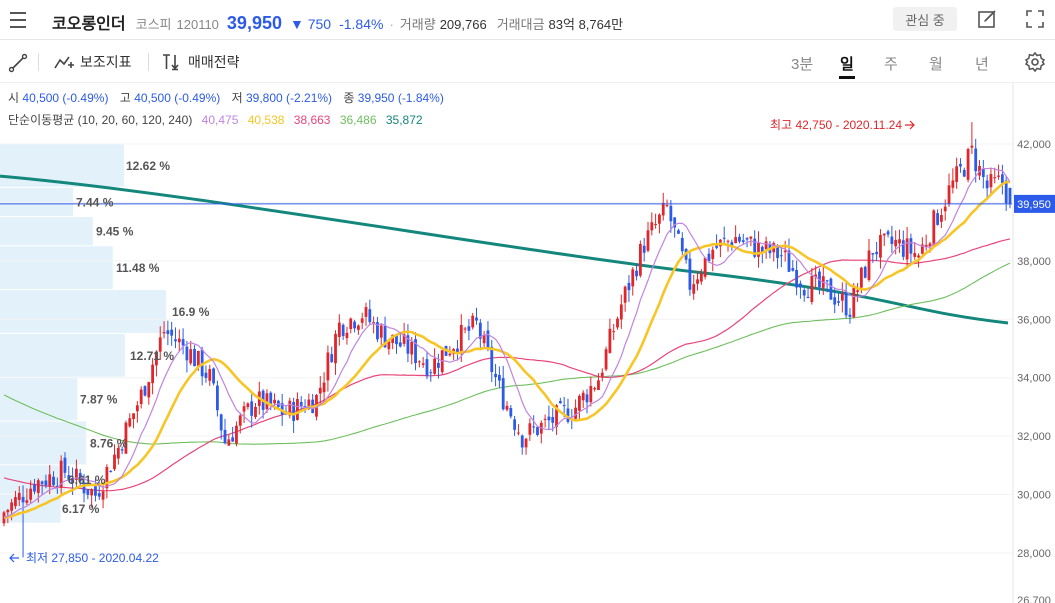  I want to click on price-tick-label: 38,000, so click(1034, 262).